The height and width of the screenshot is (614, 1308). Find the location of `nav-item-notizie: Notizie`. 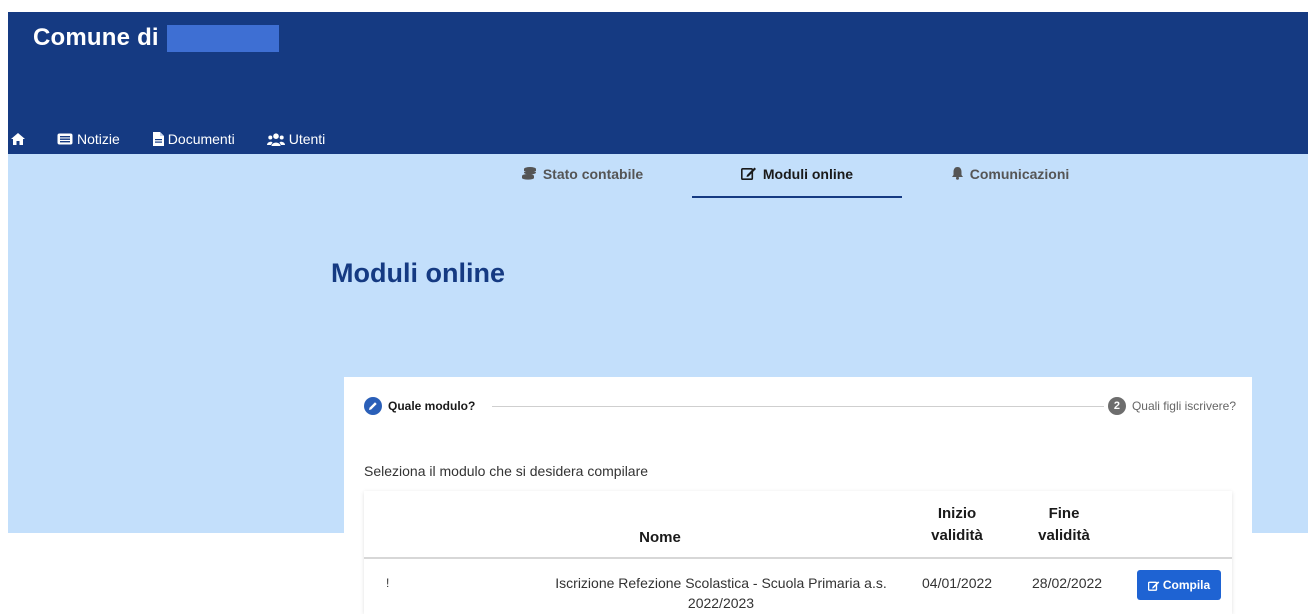

nav-item-notizie: Notizie is located at coordinates (88, 139).